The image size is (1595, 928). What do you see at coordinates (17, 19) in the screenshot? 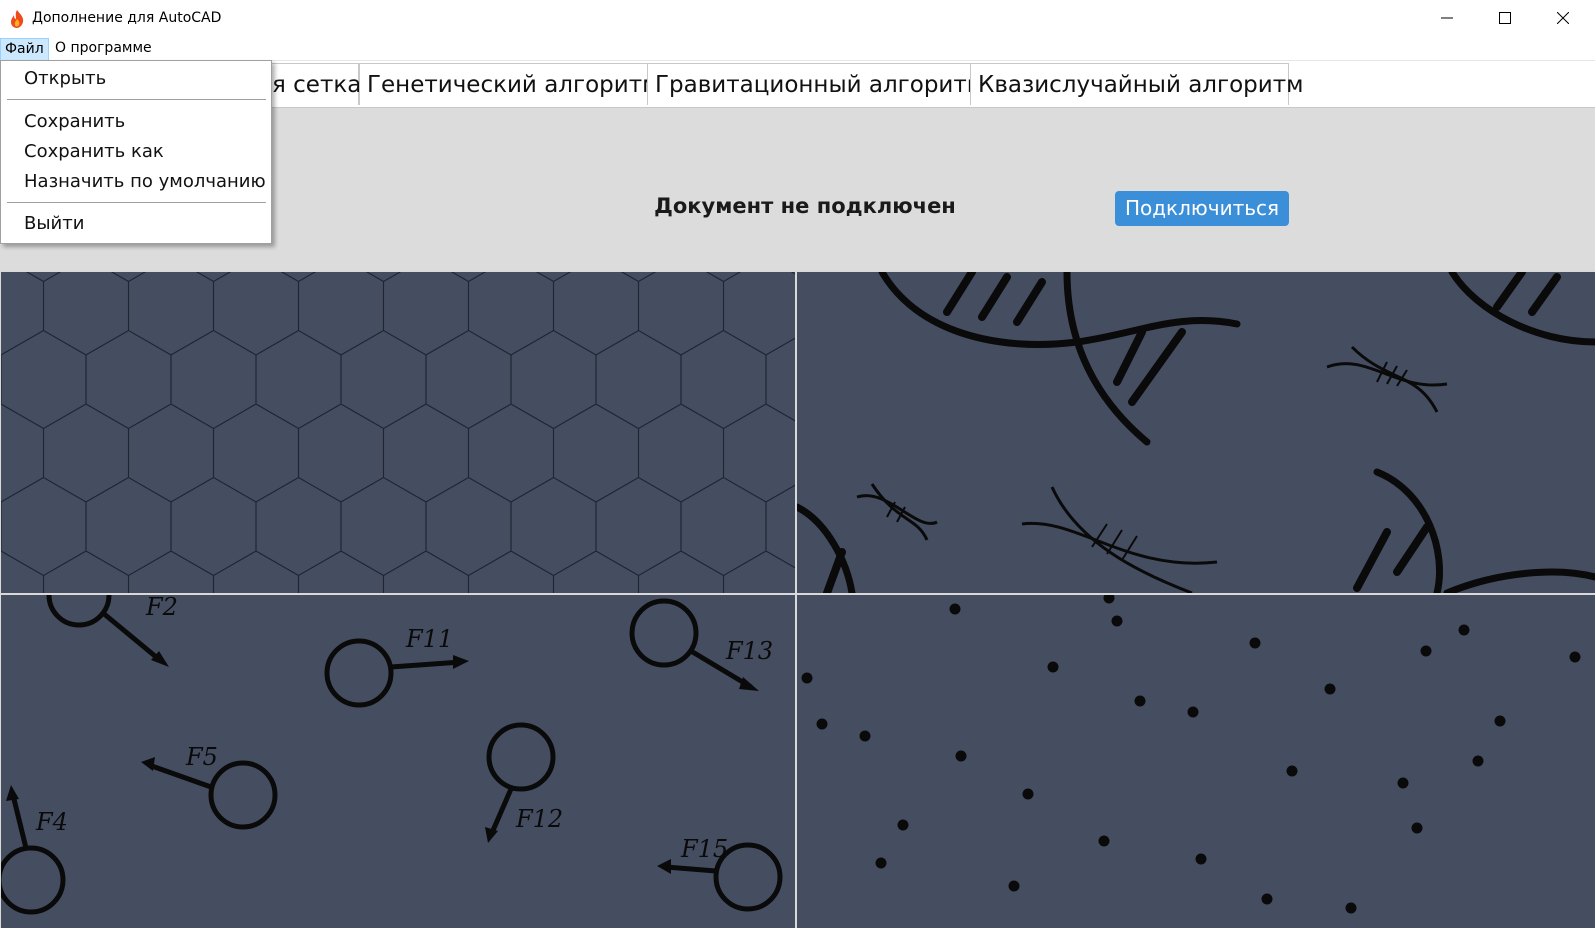
I see `flame-icon` at bounding box center [17, 19].